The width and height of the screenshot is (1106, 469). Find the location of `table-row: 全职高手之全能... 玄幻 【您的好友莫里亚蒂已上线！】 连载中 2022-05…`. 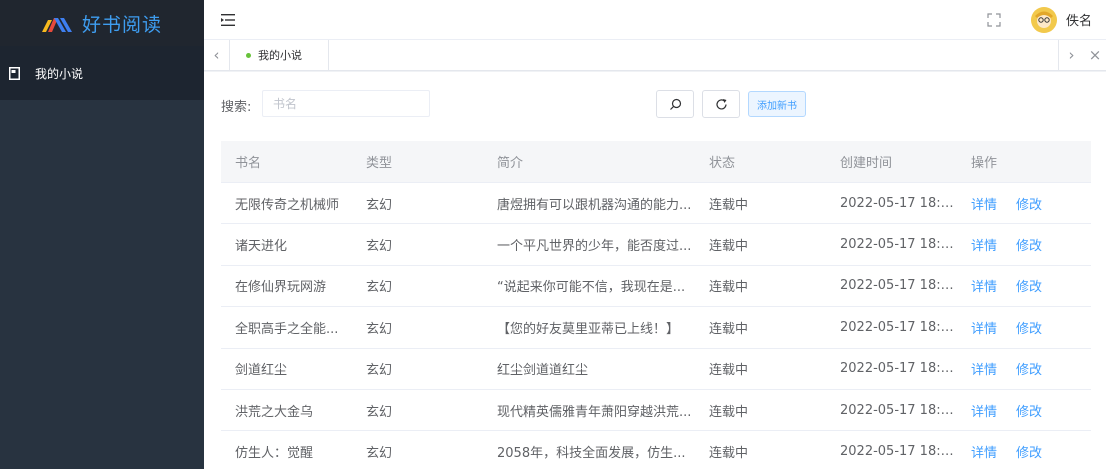

table-row: 全职高手之全能... 玄幻 【您的好友莫里亚蒂已上线！】 连载中 2022-05… is located at coordinates (656, 328).